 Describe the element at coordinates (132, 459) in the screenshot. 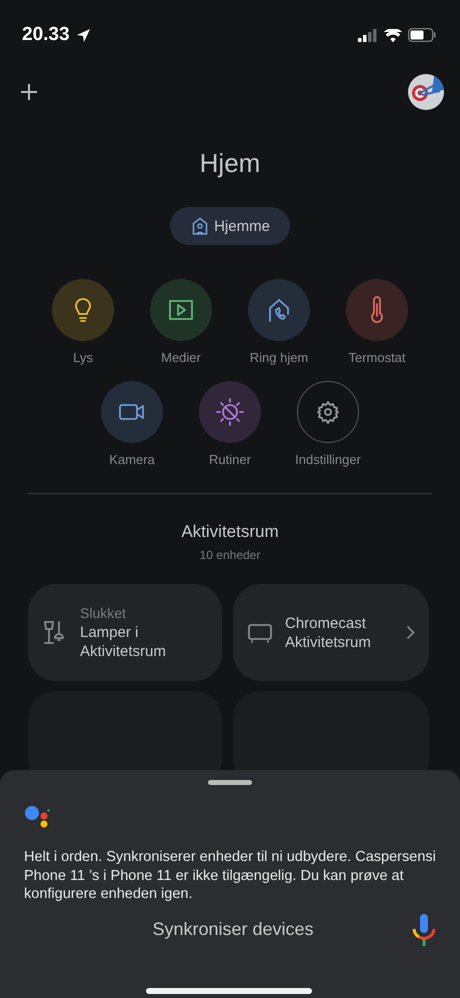

I see `shortcut-label: Kamera` at that location.